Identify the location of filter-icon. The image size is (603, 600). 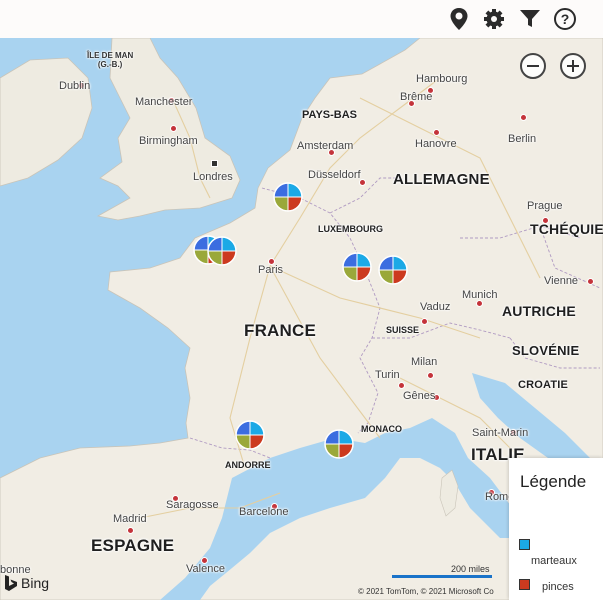
(530, 19).